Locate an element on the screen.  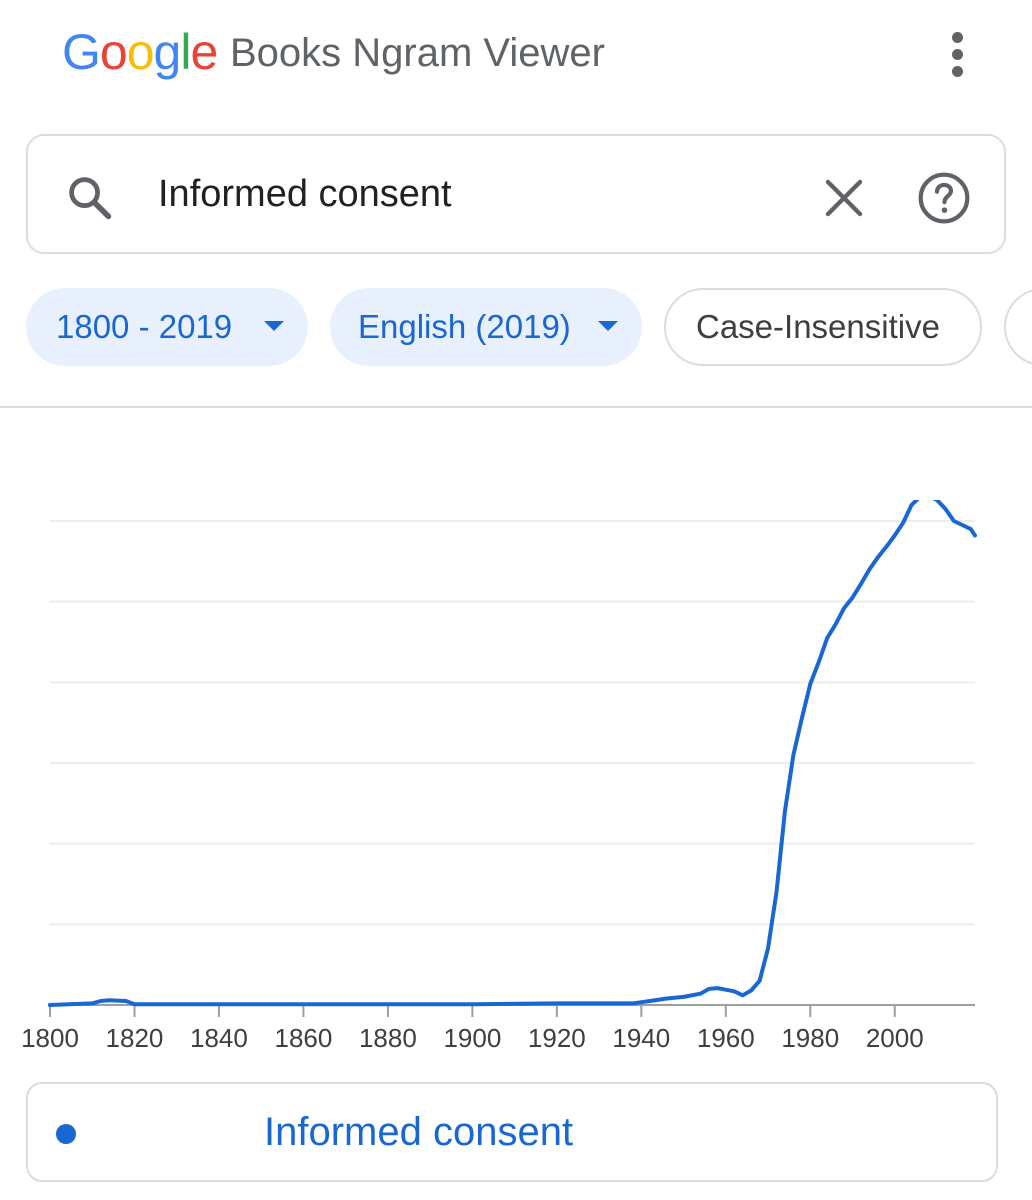
x-tick-label: 2000 is located at coordinates (895, 1038).